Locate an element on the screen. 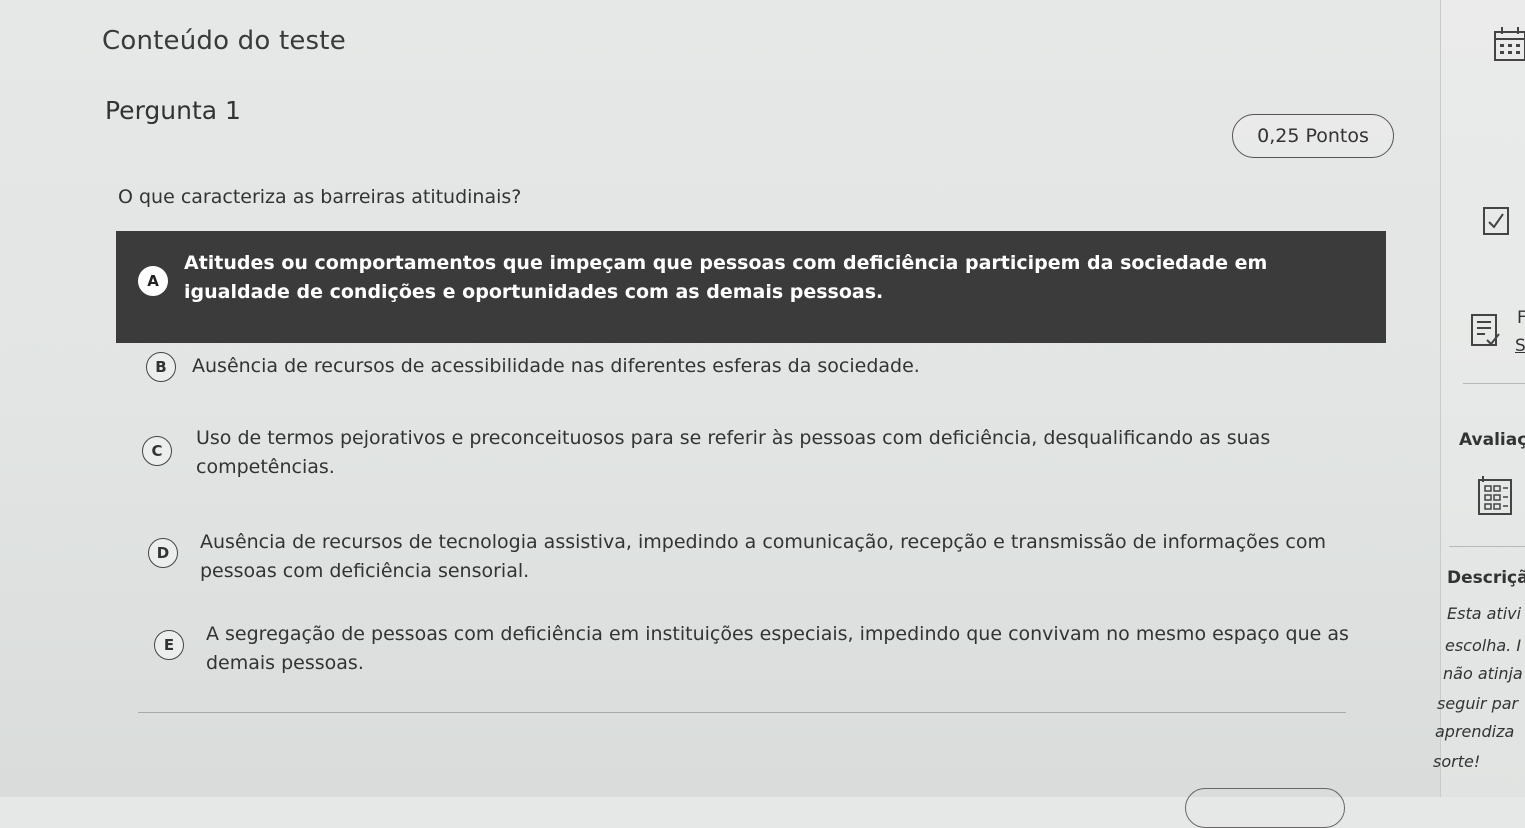 The image size is (1525, 828). section-title: Conteúdo do teste is located at coordinates (224, 41).